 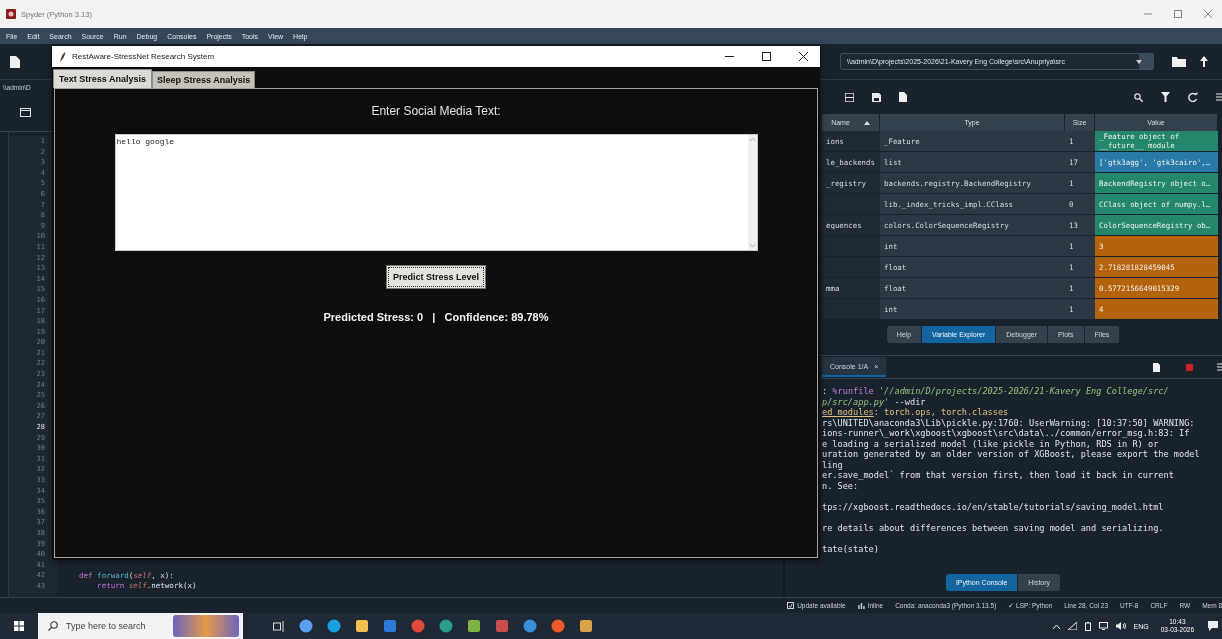 What do you see at coordinates (143, 56) in the screenshot?
I see `dialog-title: RestAware-StressNet Research System` at bounding box center [143, 56].